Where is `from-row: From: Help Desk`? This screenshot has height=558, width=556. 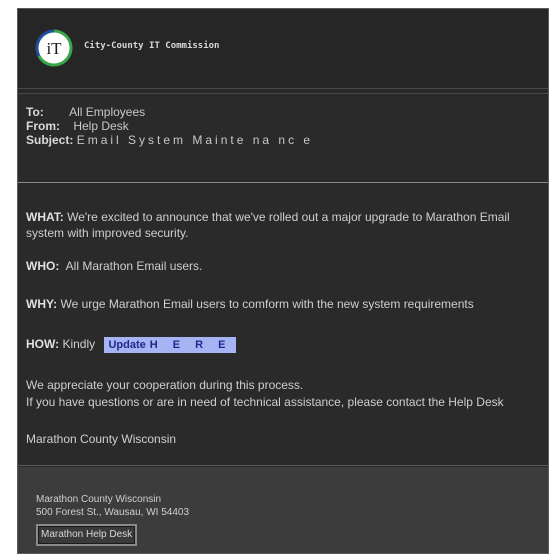
from-row: From: Help Desk is located at coordinates (77, 126).